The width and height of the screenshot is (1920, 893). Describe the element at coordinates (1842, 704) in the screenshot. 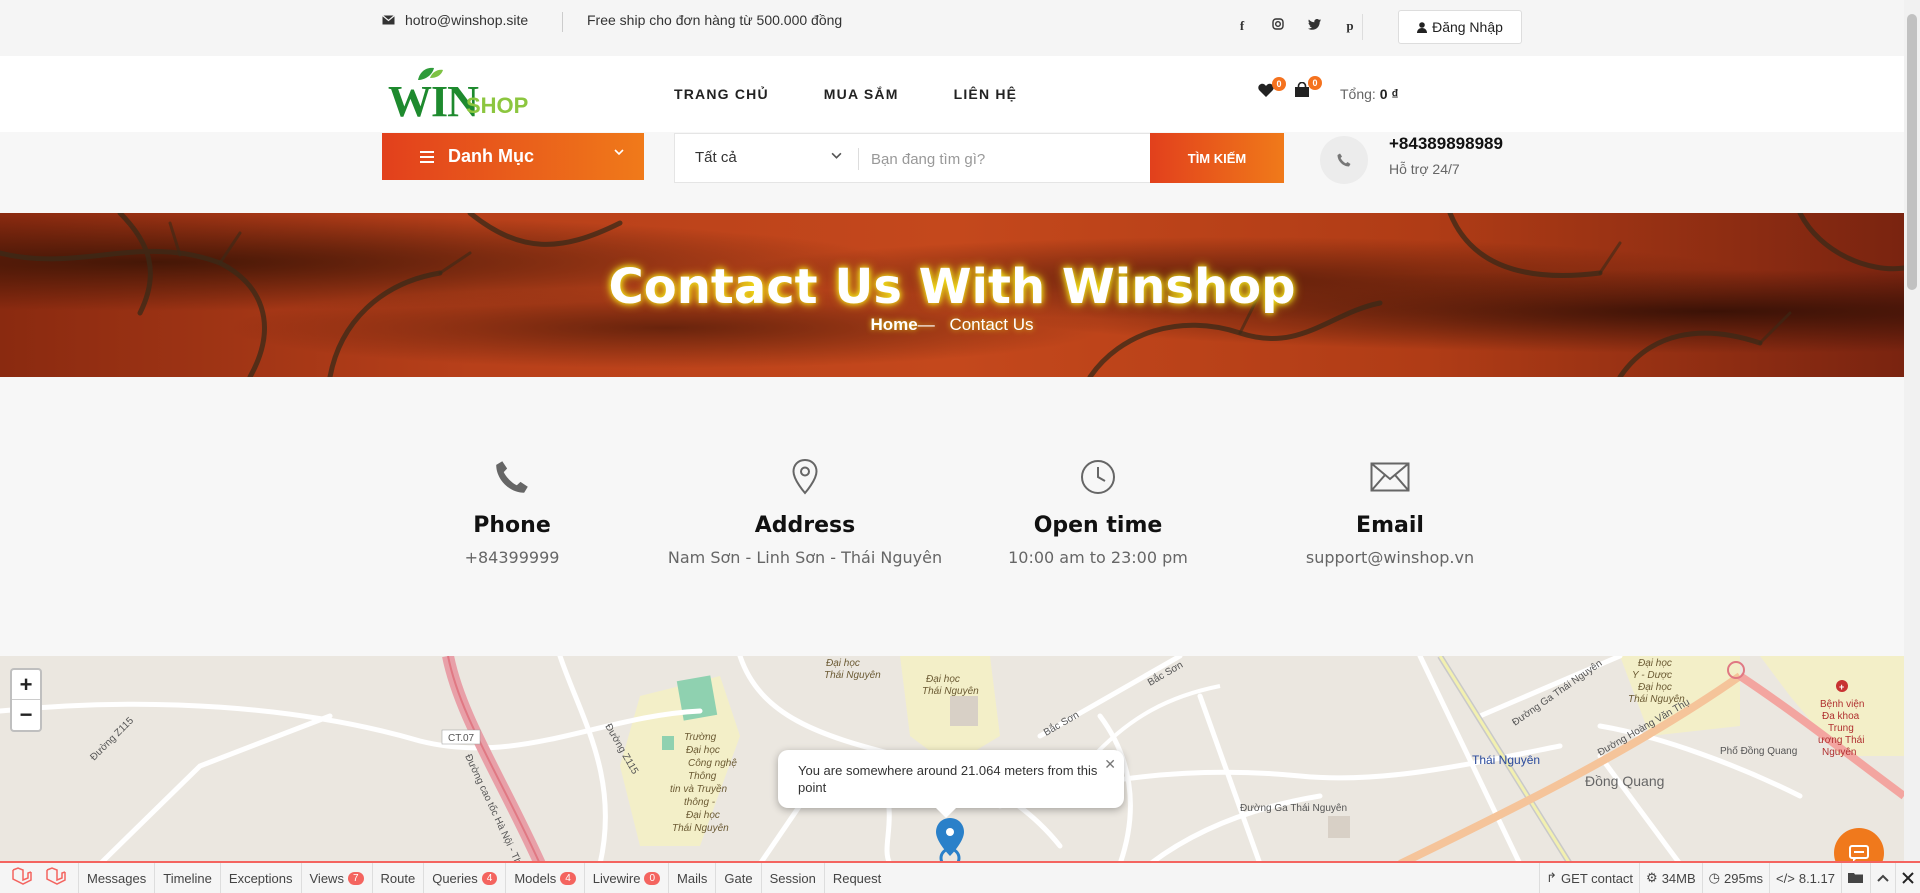

I see `svg-text: Bệnh viện` at that location.